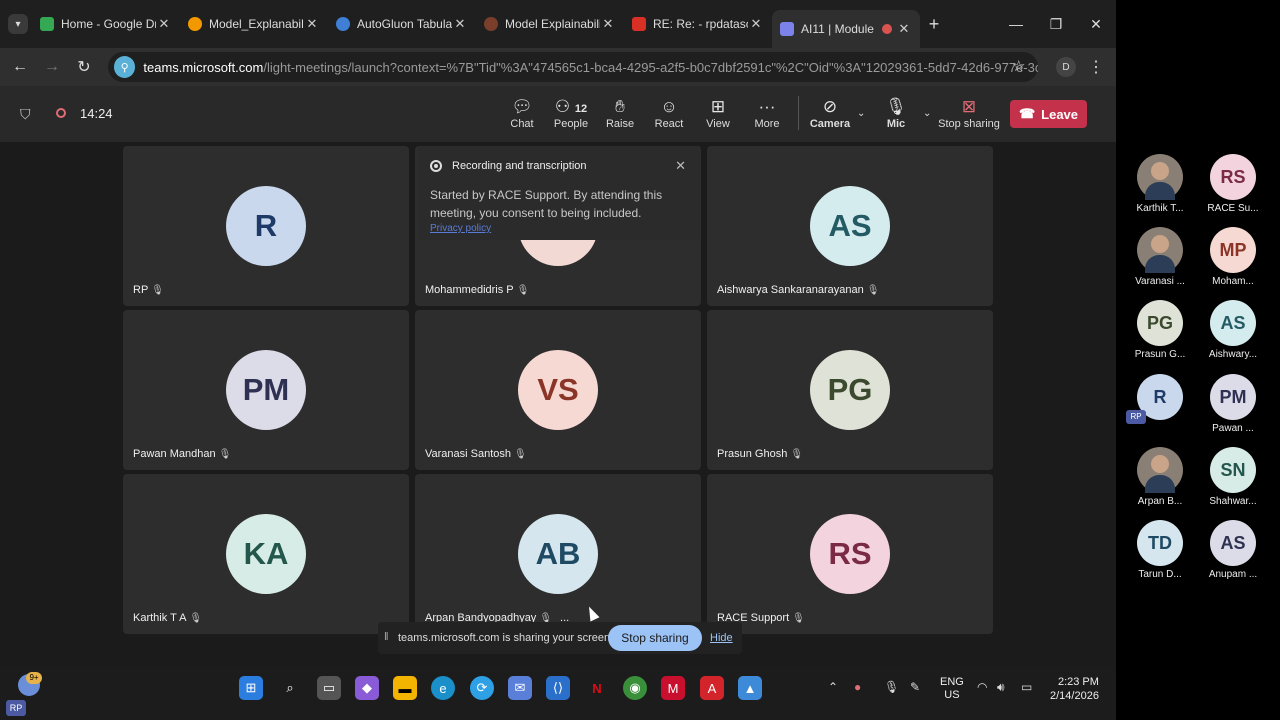  I want to click on search-icon: ⌕, so click(290, 688).